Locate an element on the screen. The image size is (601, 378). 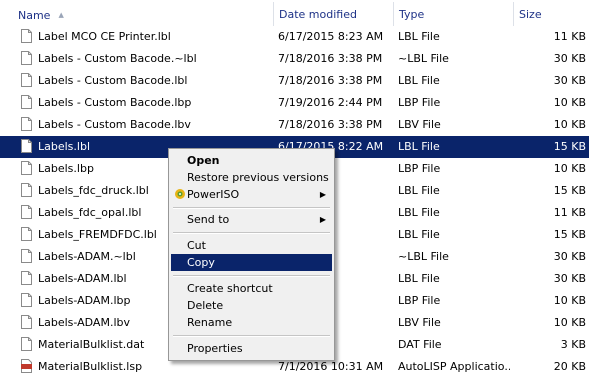
menu-item-create-shortcut-label: Create shortcut is located at coordinates (230, 288).